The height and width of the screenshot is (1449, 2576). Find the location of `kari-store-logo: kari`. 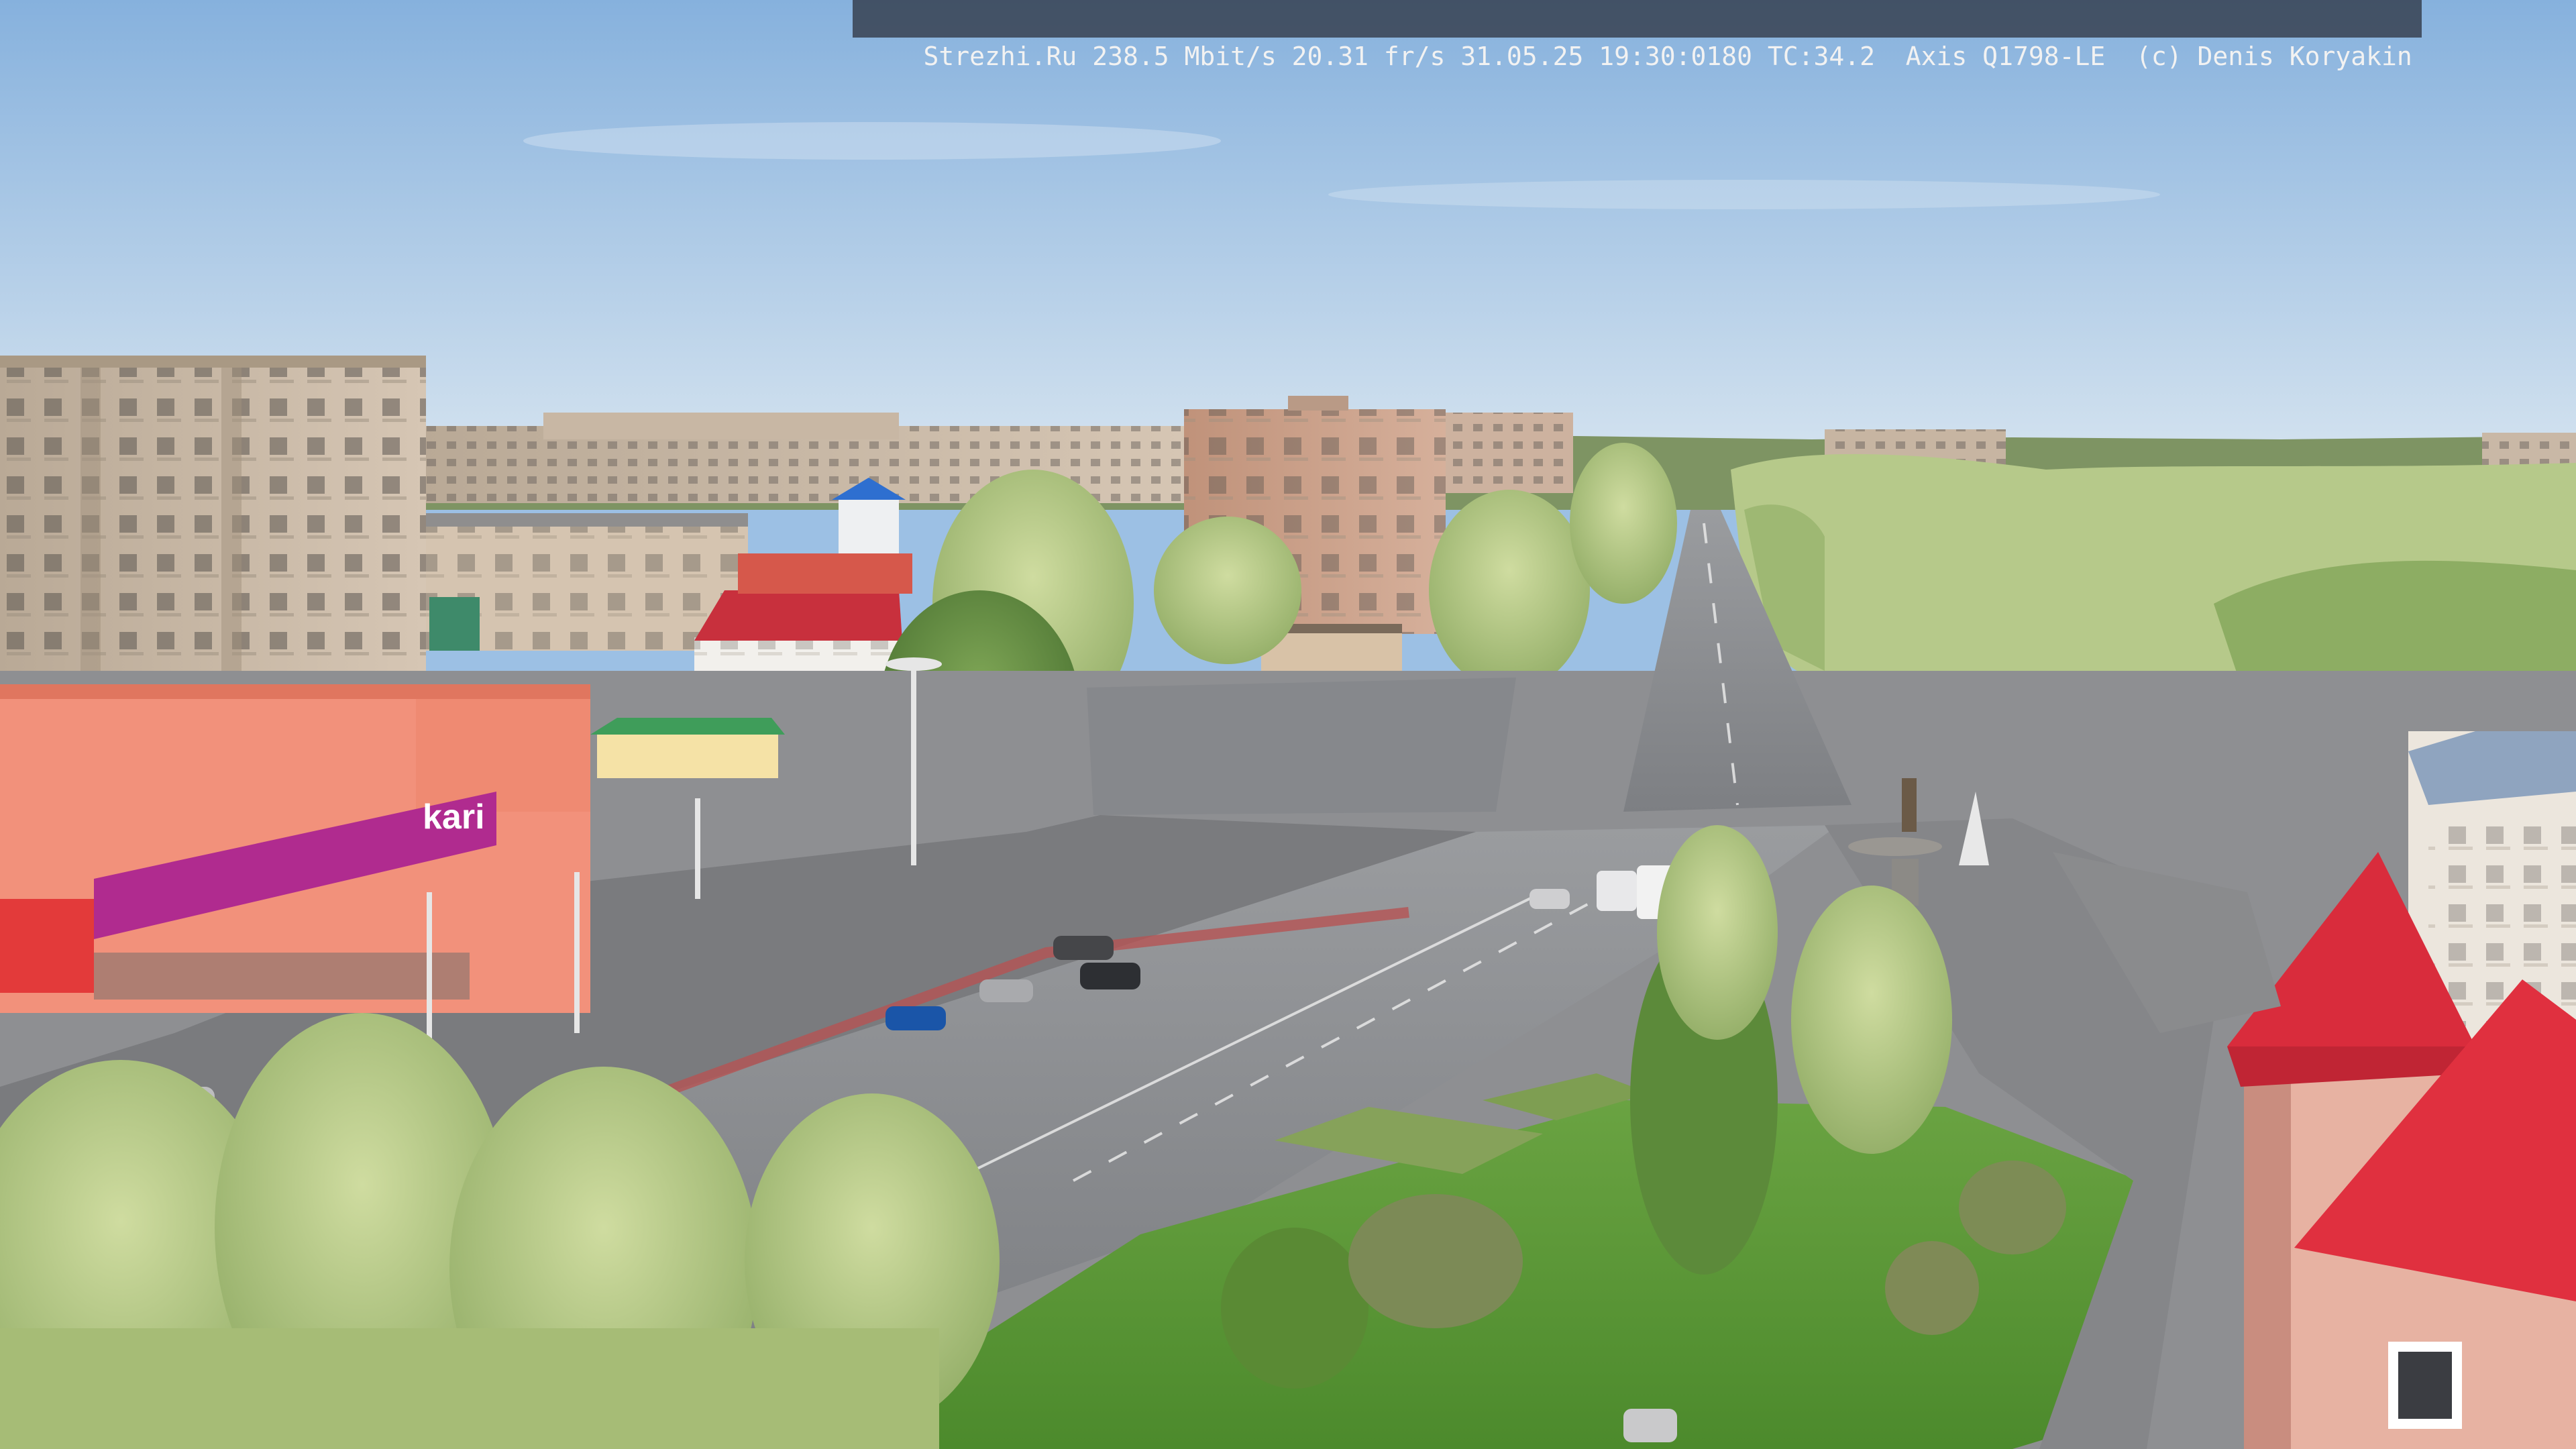

kari-store-logo: kari is located at coordinates (454, 817).